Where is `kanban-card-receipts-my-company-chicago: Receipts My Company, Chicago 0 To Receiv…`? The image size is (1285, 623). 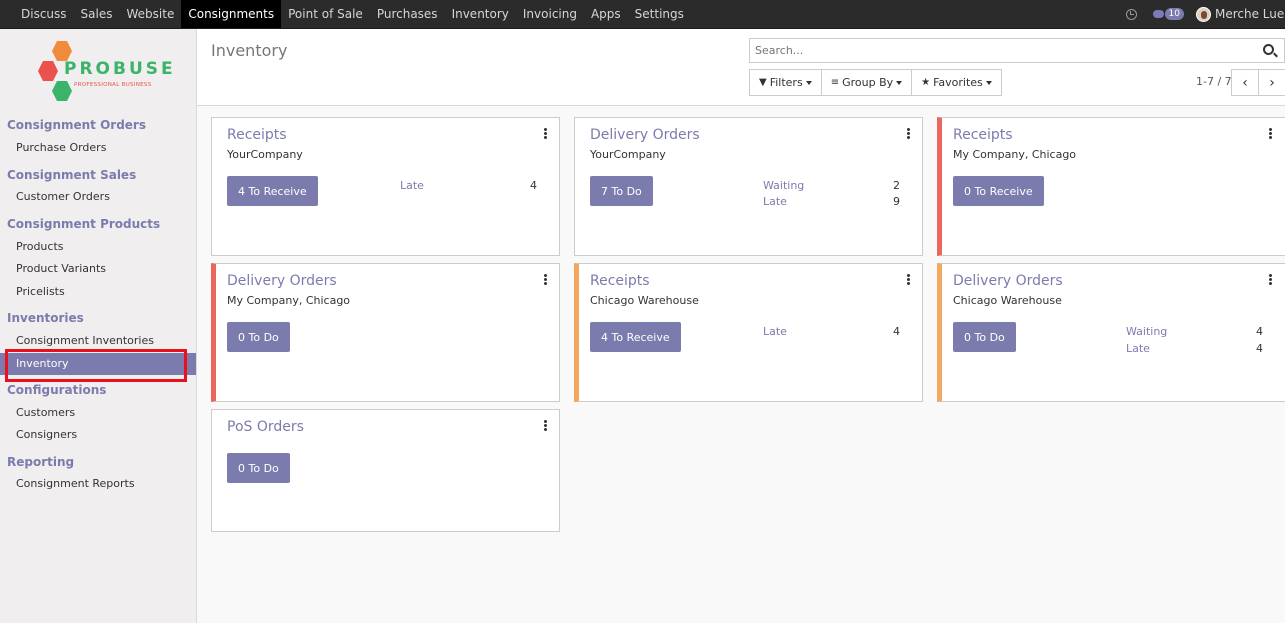 kanban-card-receipts-my-company-chicago: Receipts My Company, Chicago 0 To Receiv… is located at coordinates (1111, 186).